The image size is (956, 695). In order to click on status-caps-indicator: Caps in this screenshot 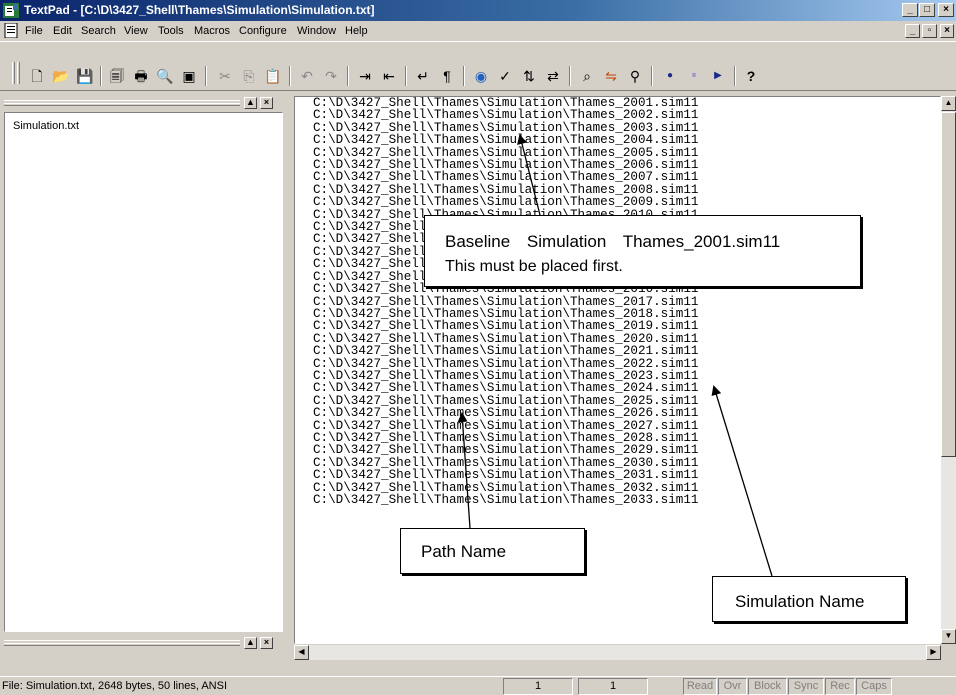, I will do `click(874, 686)`.